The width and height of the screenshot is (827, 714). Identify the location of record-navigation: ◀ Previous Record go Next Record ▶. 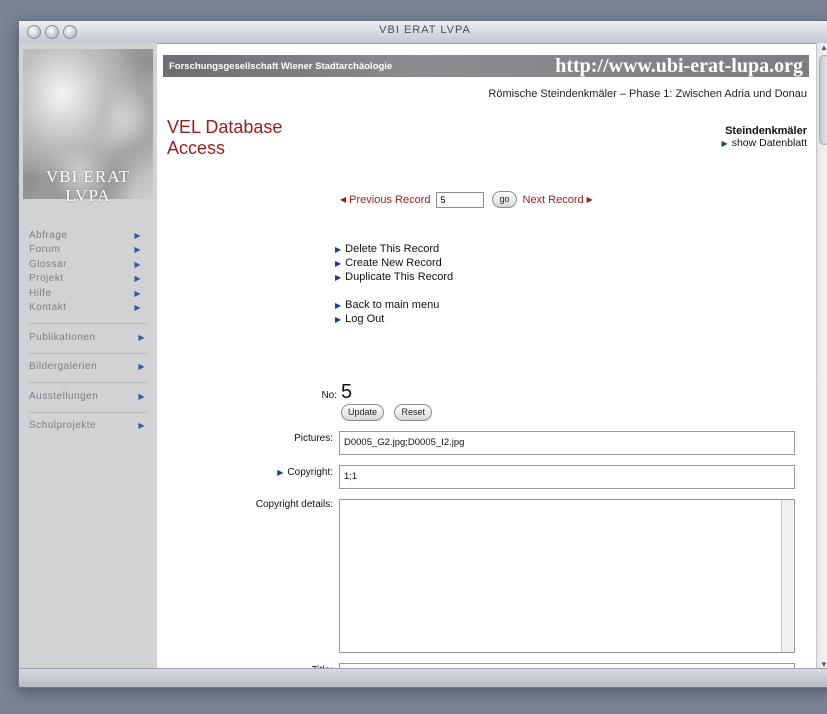
(466, 199).